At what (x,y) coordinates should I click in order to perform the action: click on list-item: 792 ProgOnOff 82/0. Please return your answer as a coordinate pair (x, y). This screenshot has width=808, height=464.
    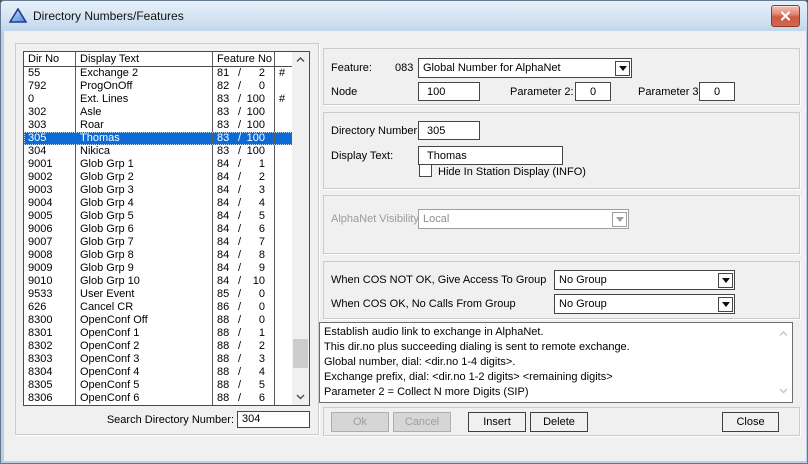
    Looking at the image, I should click on (166, 86).